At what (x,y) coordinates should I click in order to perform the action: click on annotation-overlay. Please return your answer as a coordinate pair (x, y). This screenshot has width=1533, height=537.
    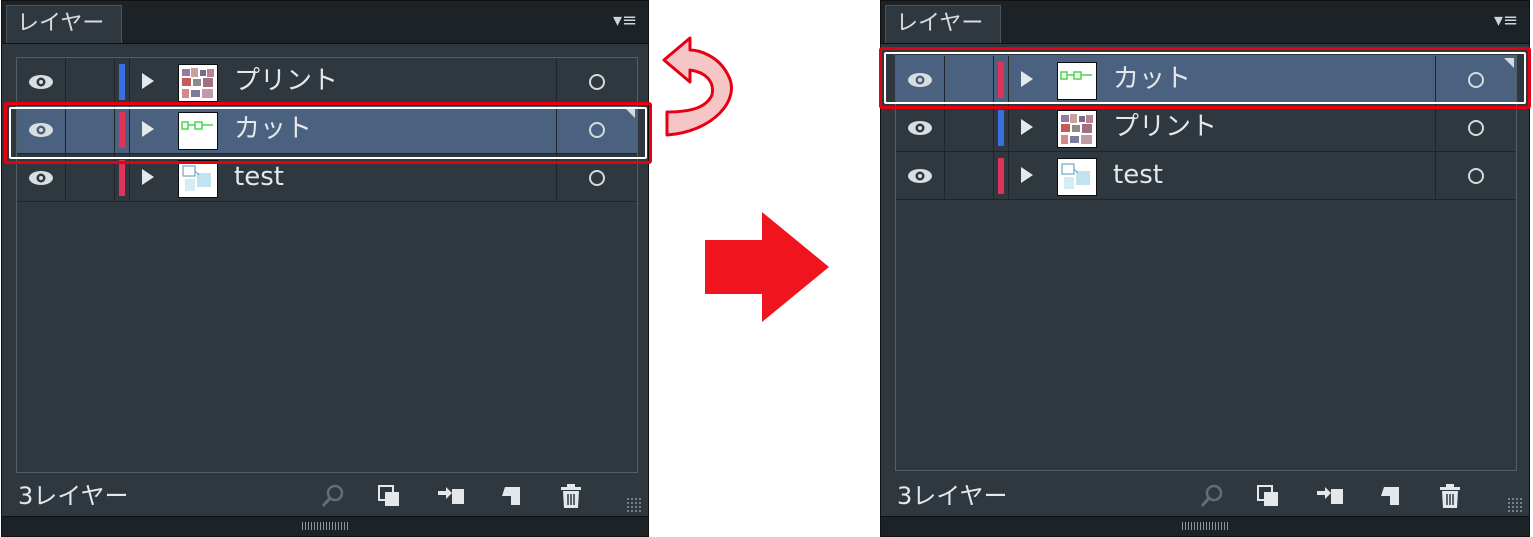
    Looking at the image, I should click on (745, 179).